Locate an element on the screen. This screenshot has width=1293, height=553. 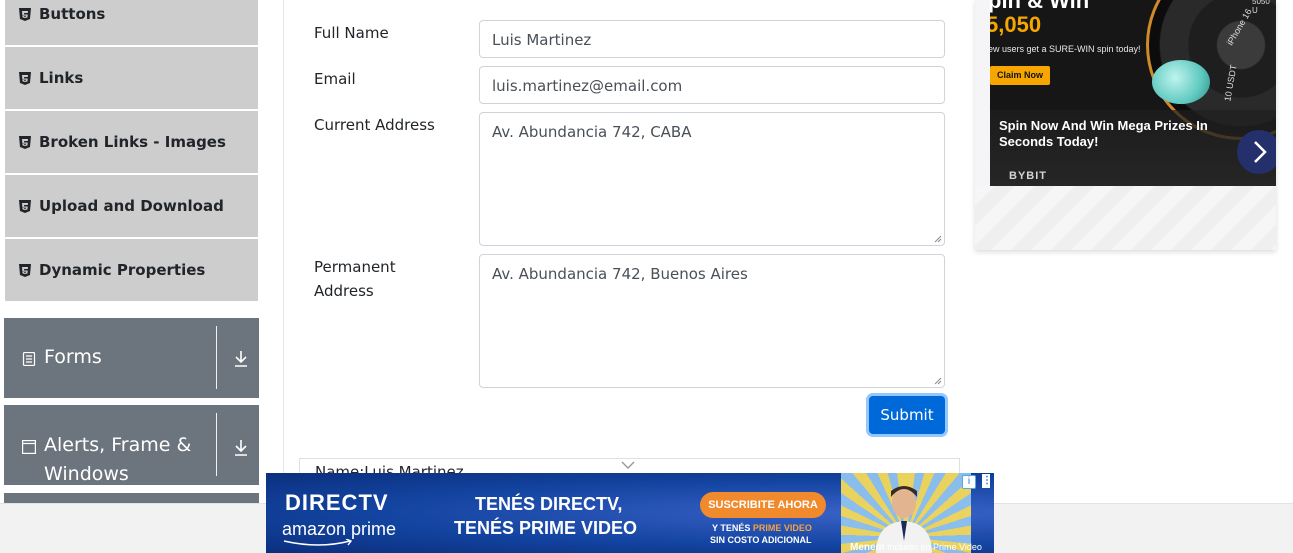
current-address-label: Current Address is located at coordinates (374, 125).